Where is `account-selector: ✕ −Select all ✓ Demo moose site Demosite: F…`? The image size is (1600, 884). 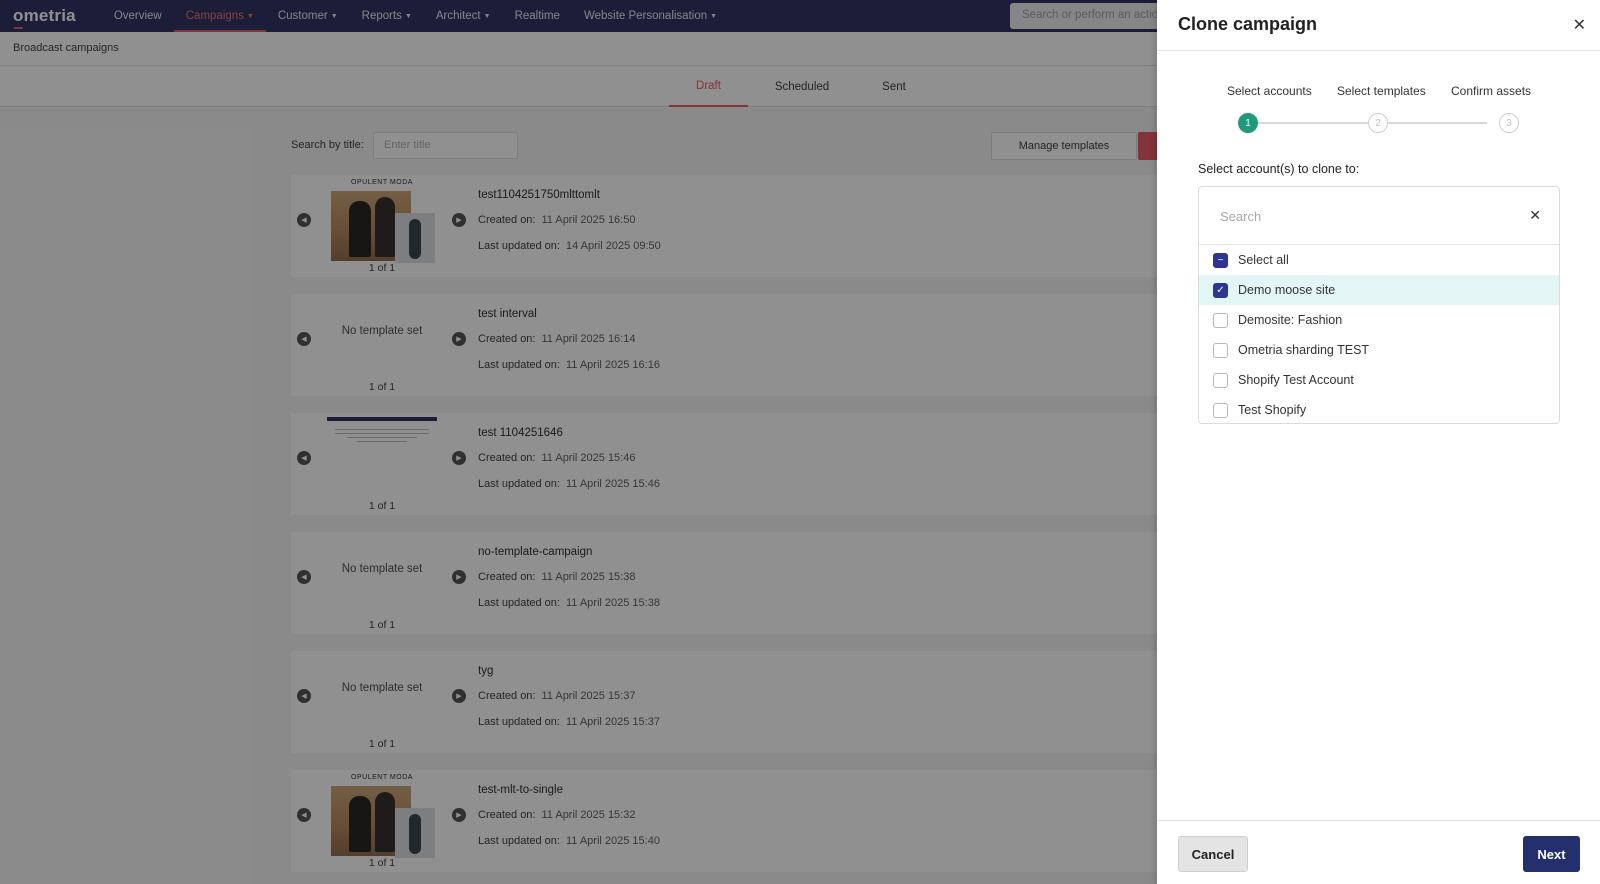
account-selector: ✕ −Select all ✓ Demo moose site Demosite: F… is located at coordinates (1379, 305).